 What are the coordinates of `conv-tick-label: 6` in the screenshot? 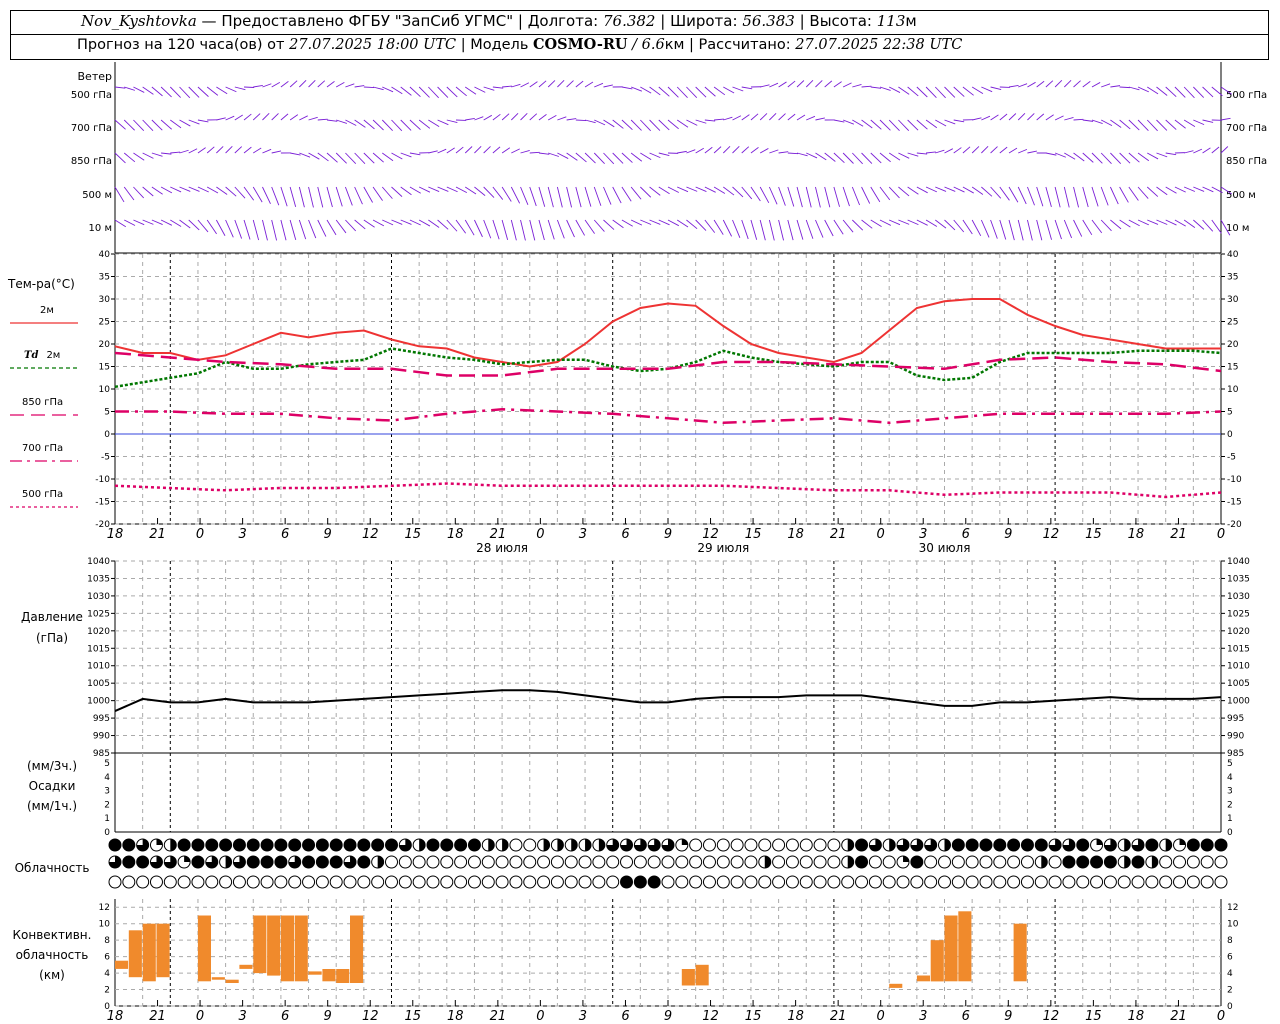 It's located at (1230, 958).